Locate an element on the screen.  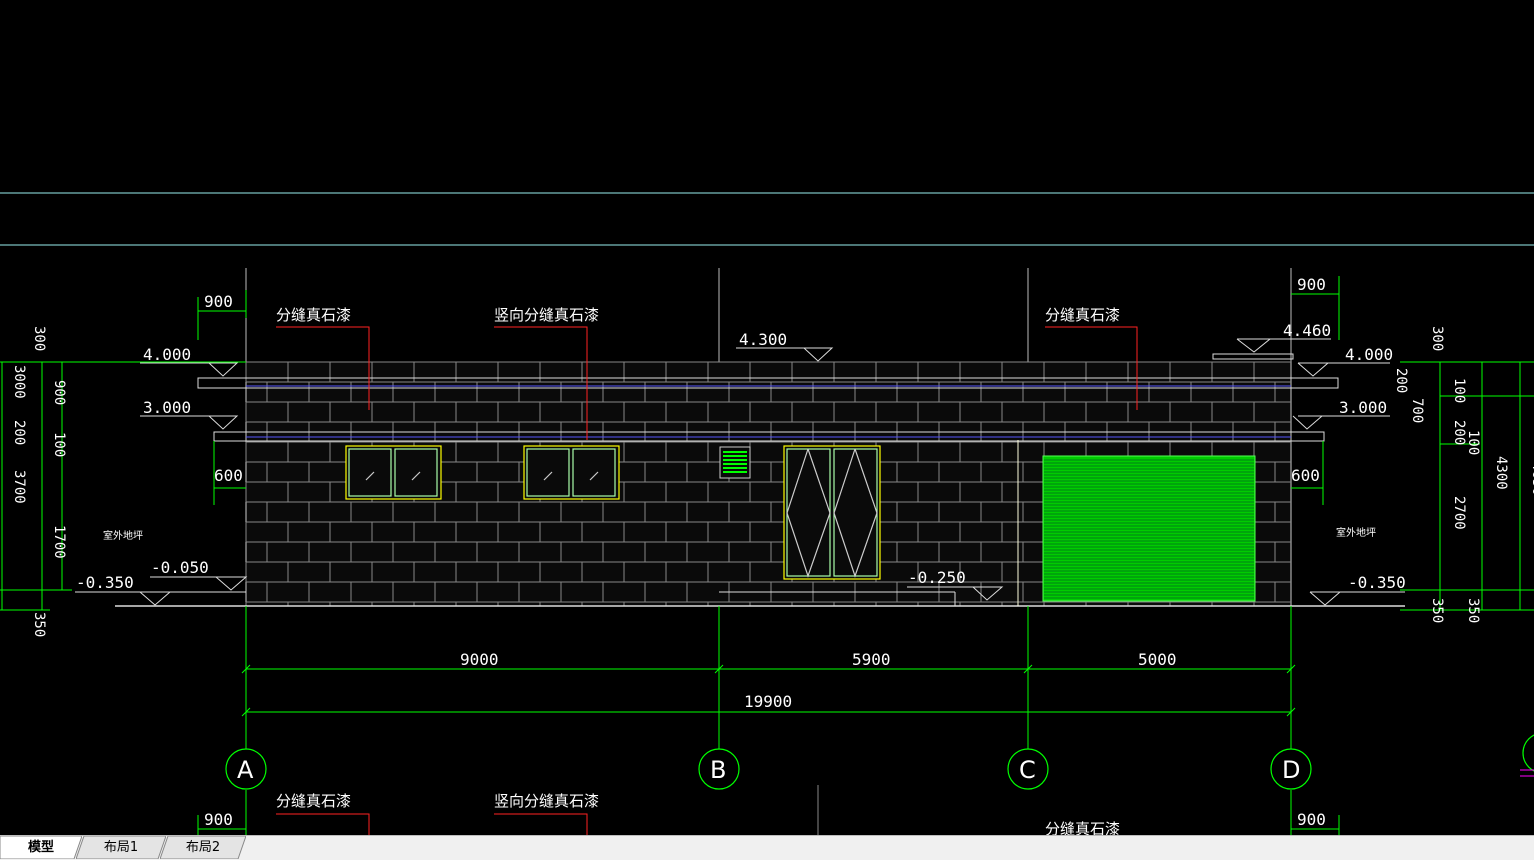
note-bottom-split-stone-paint-a: 分缝真石漆 is located at coordinates (313, 801).